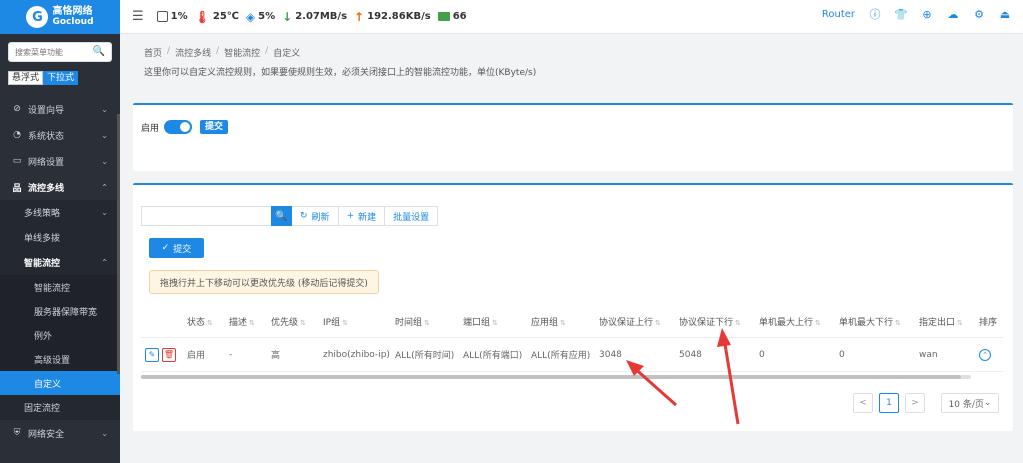 The height and width of the screenshot is (463, 1023). I want to click on cpu-icon, so click(162, 16).